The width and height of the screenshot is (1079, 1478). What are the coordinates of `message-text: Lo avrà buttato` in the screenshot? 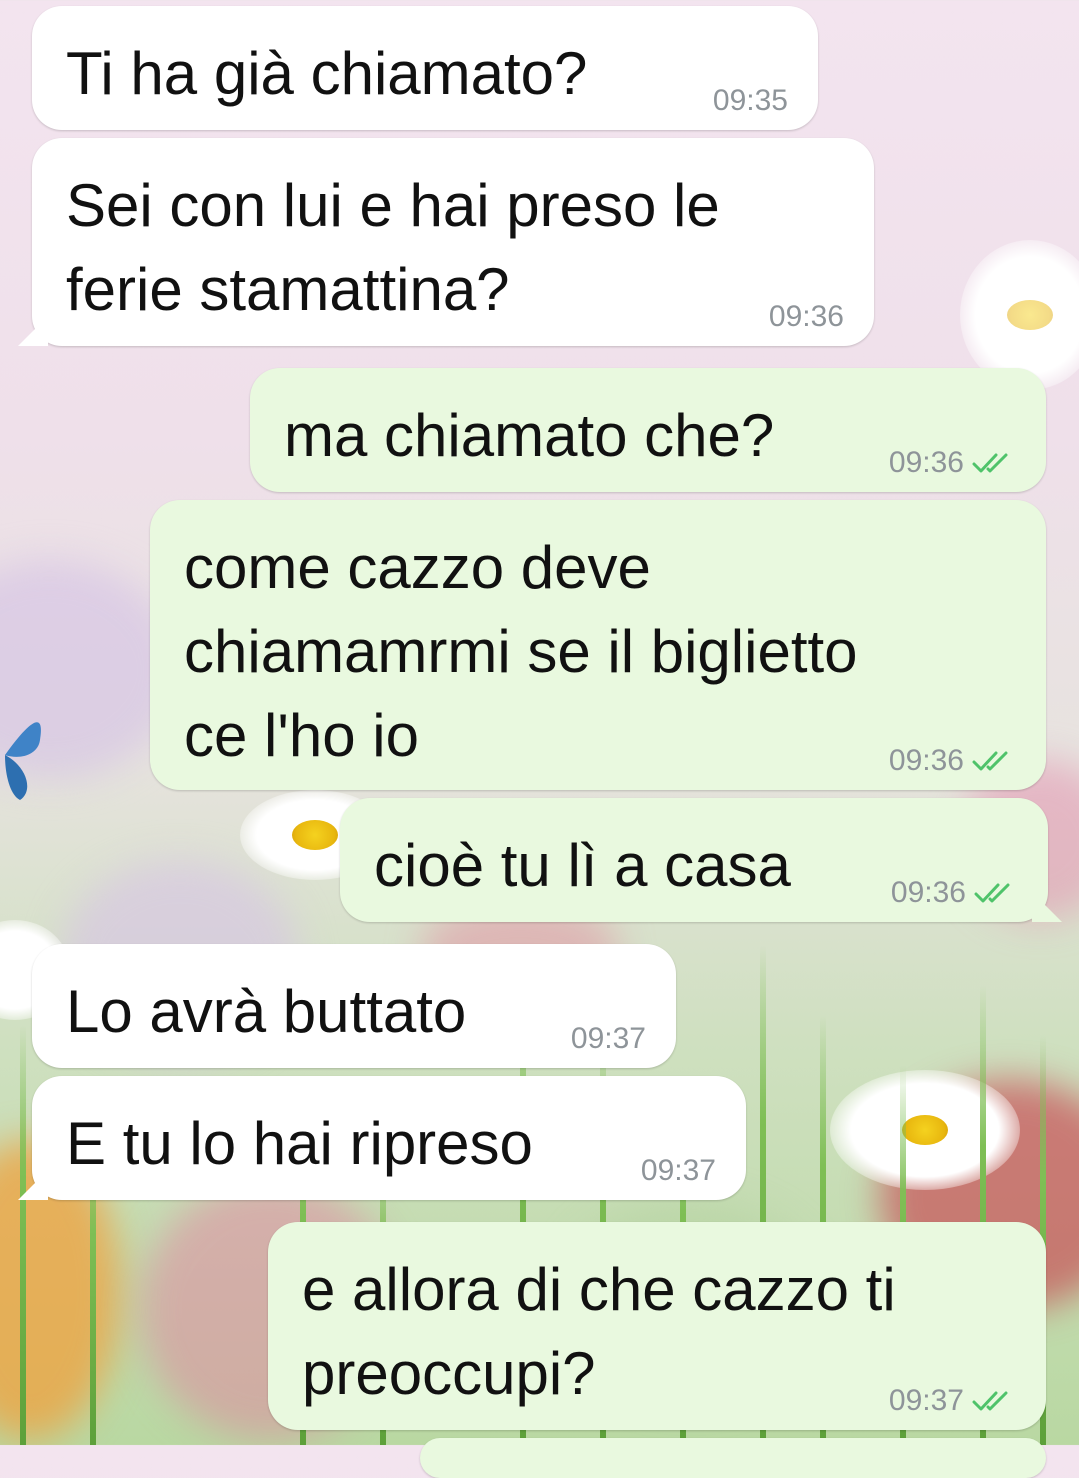 It's located at (266, 1011).